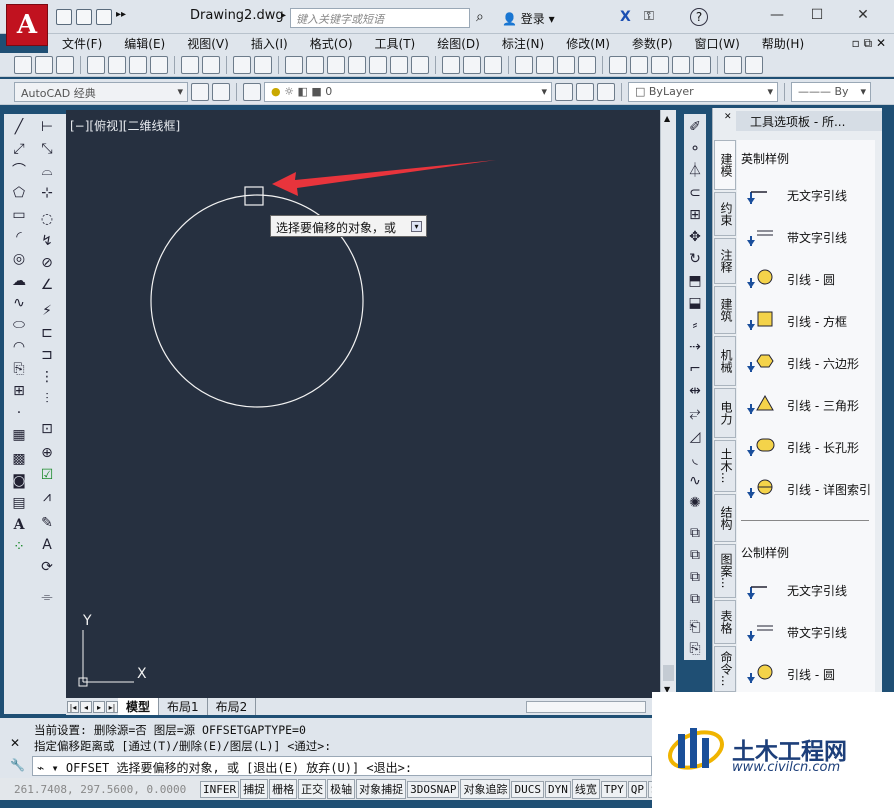  Describe the element at coordinates (331, 43) in the screenshot. I see `menu-format: 格式(O)` at that location.